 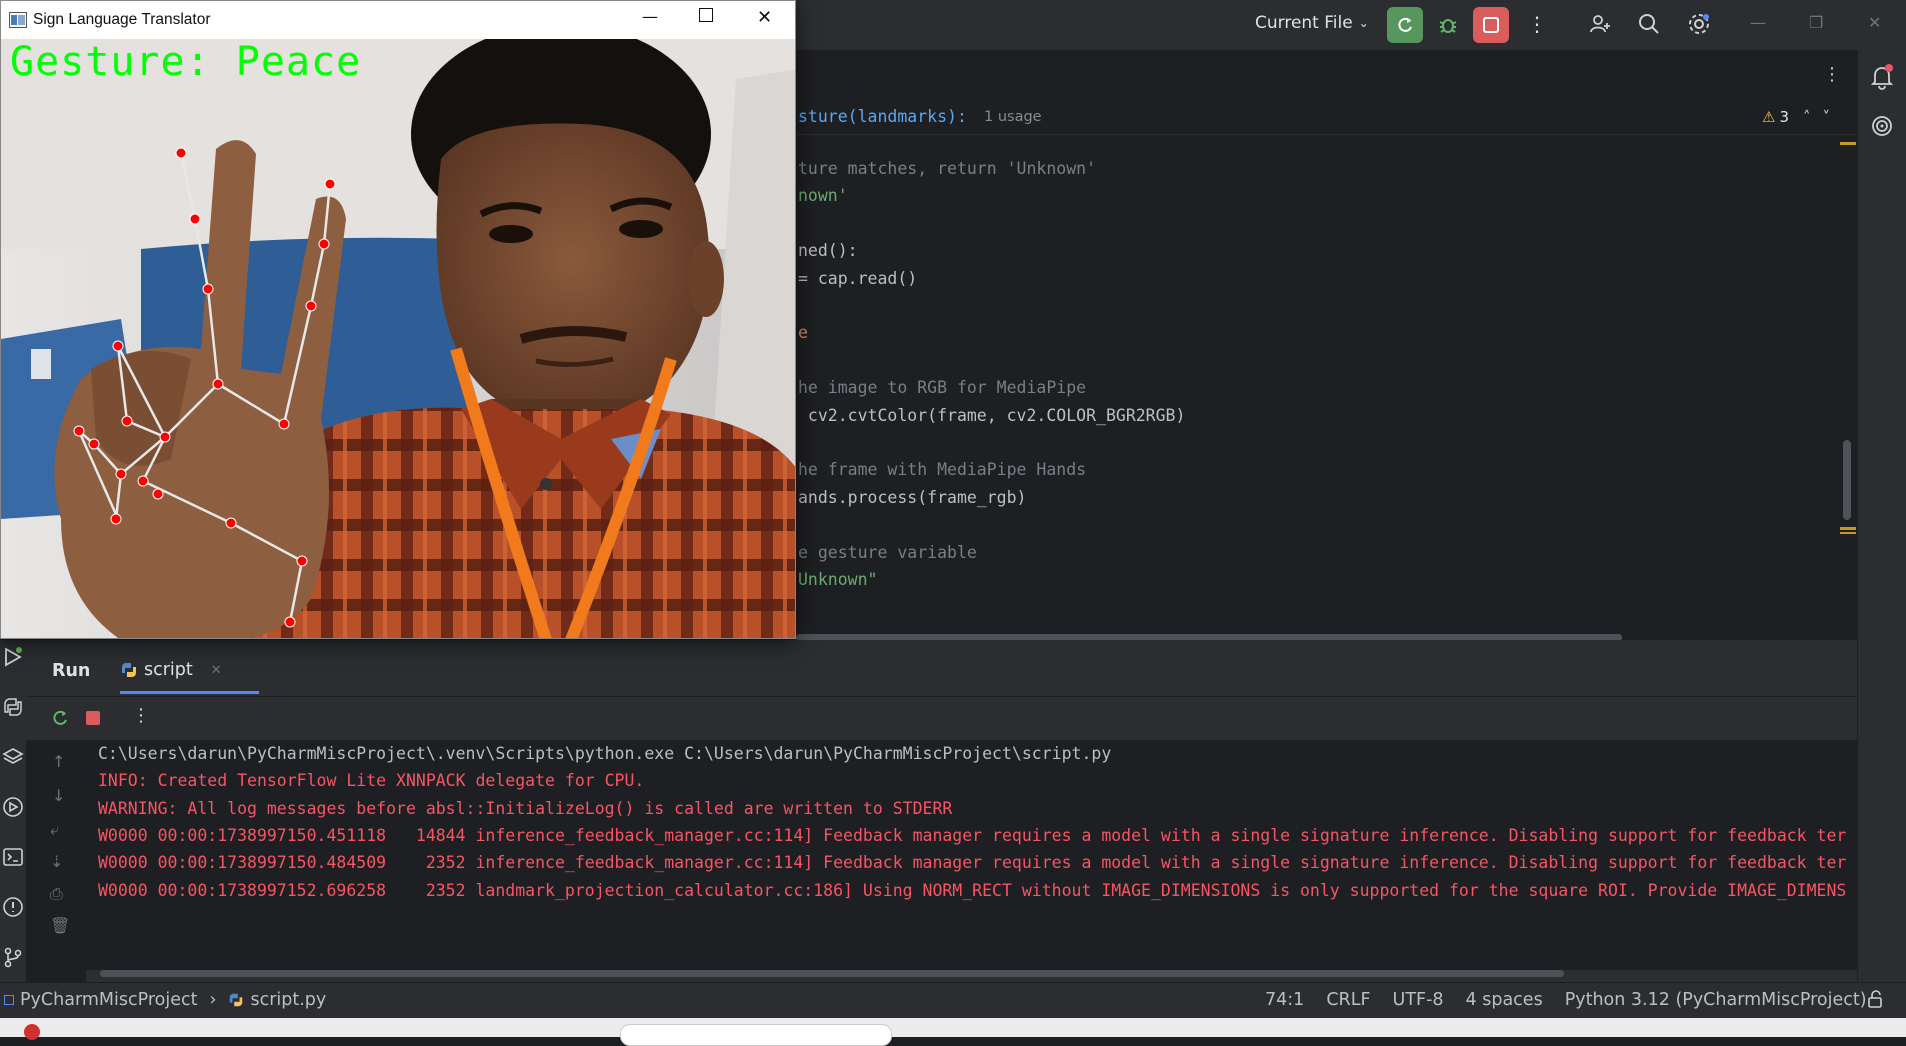 I want to click on file-encoding: UTF-8, so click(x=1418, y=1000).